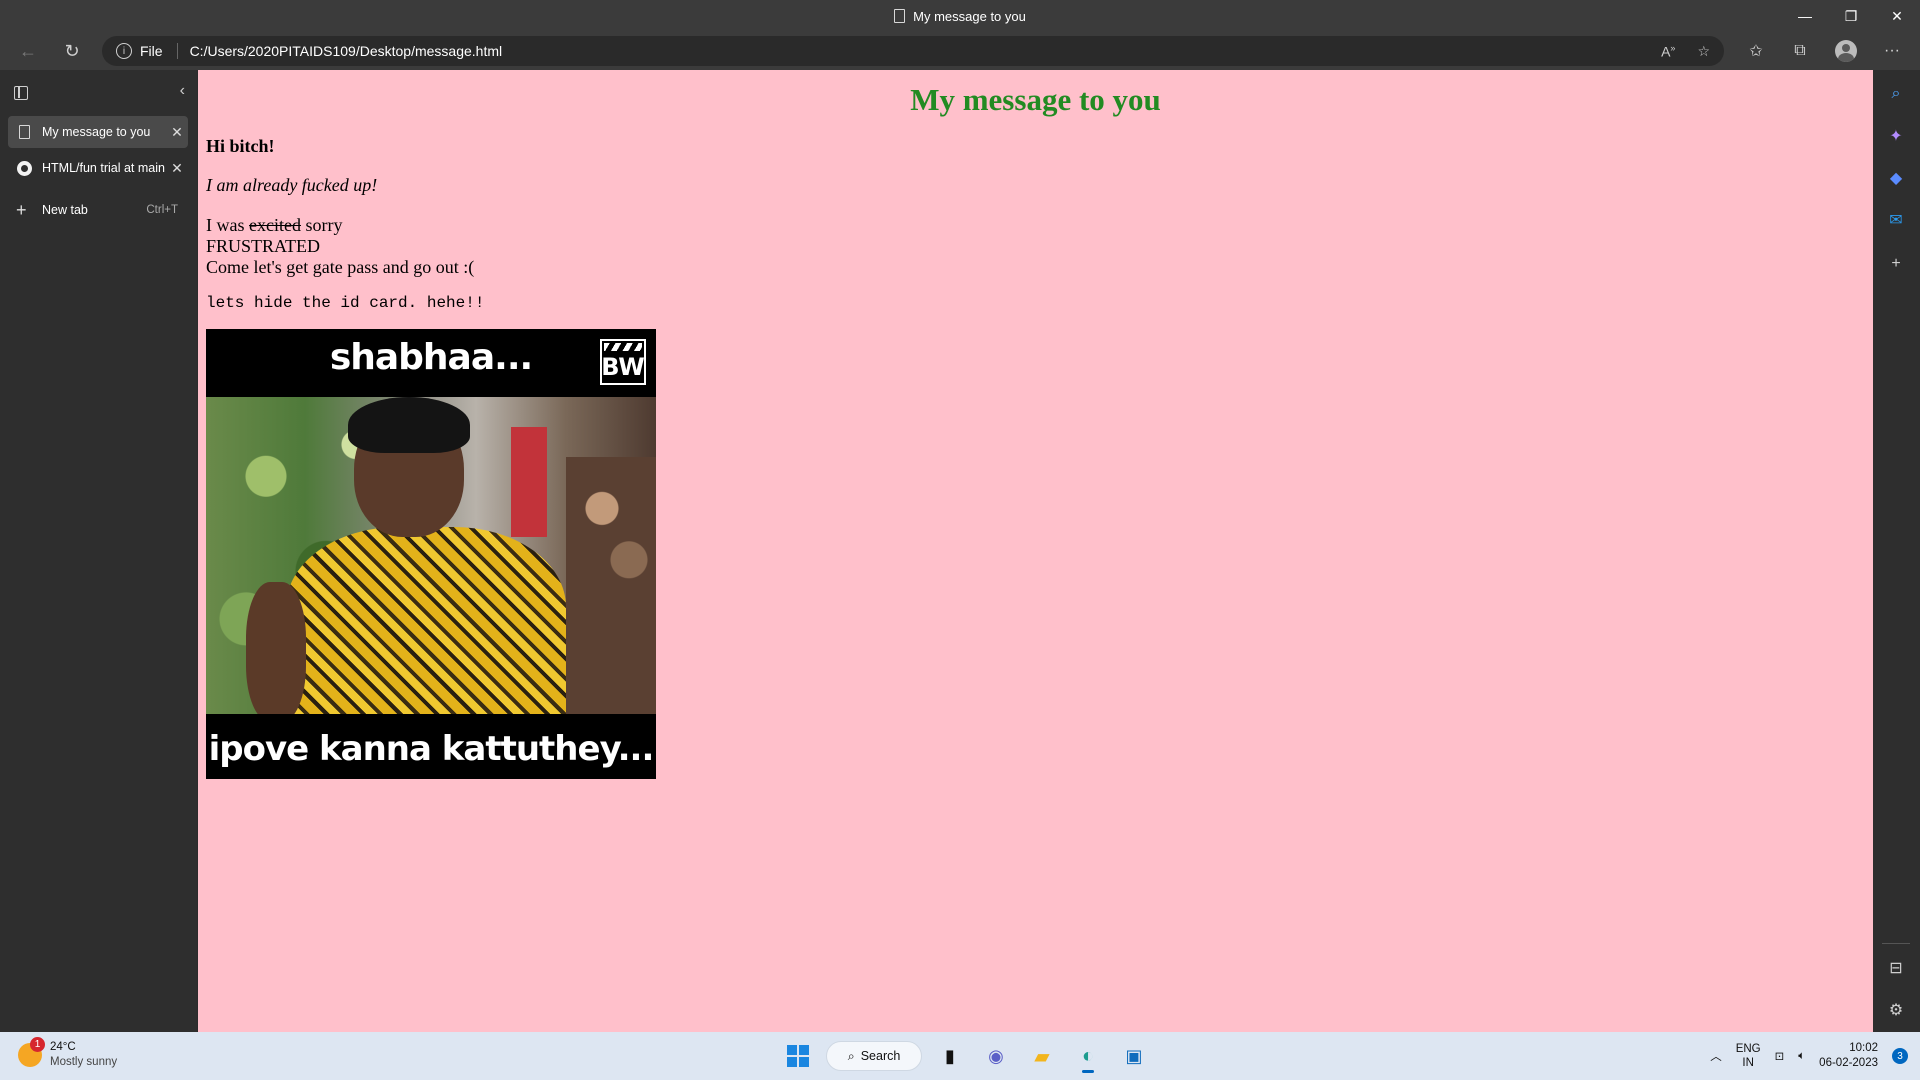  Describe the element at coordinates (1896, 220) in the screenshot. I see `outlook-icon: ✉` at that location.